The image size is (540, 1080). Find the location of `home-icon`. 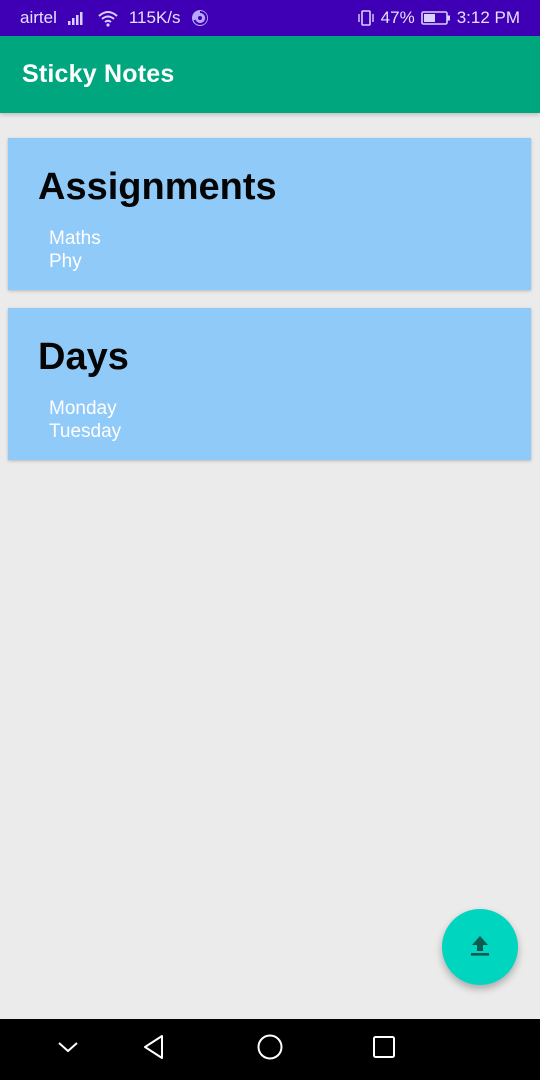

home-icon is located at coordinates (270, 1049).